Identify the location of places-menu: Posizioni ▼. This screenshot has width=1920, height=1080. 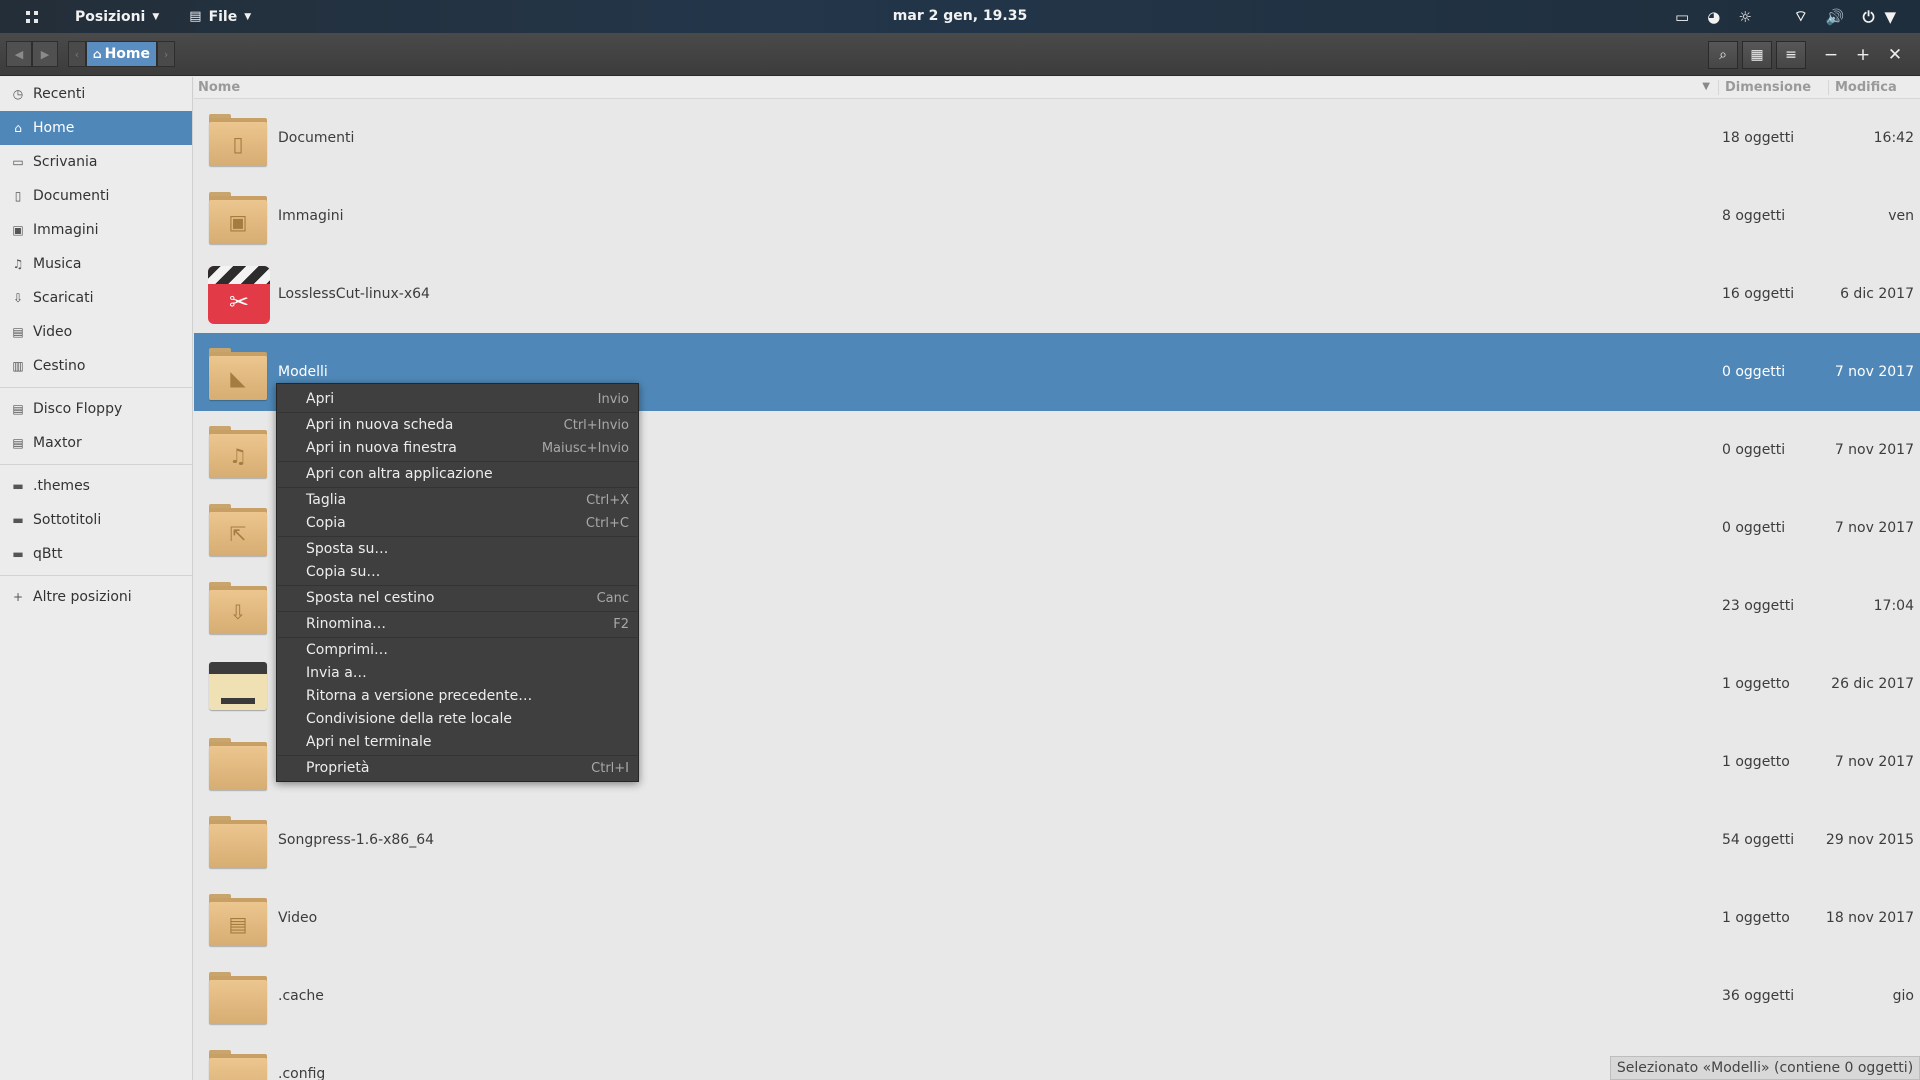
(117, 16).